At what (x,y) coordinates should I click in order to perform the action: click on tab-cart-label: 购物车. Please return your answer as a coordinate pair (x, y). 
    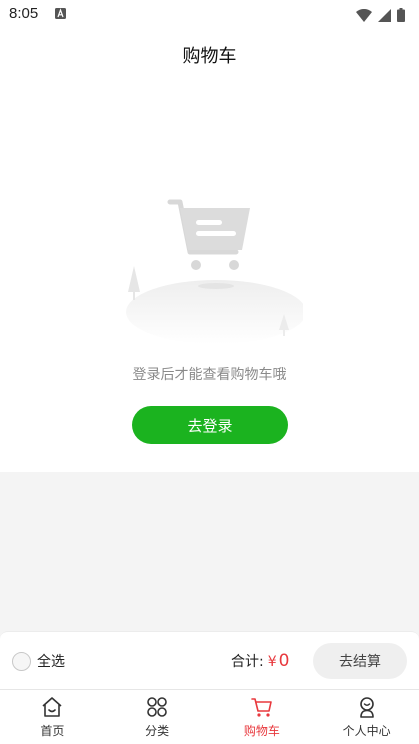
    Looking at the image, I should click on (261, 731).